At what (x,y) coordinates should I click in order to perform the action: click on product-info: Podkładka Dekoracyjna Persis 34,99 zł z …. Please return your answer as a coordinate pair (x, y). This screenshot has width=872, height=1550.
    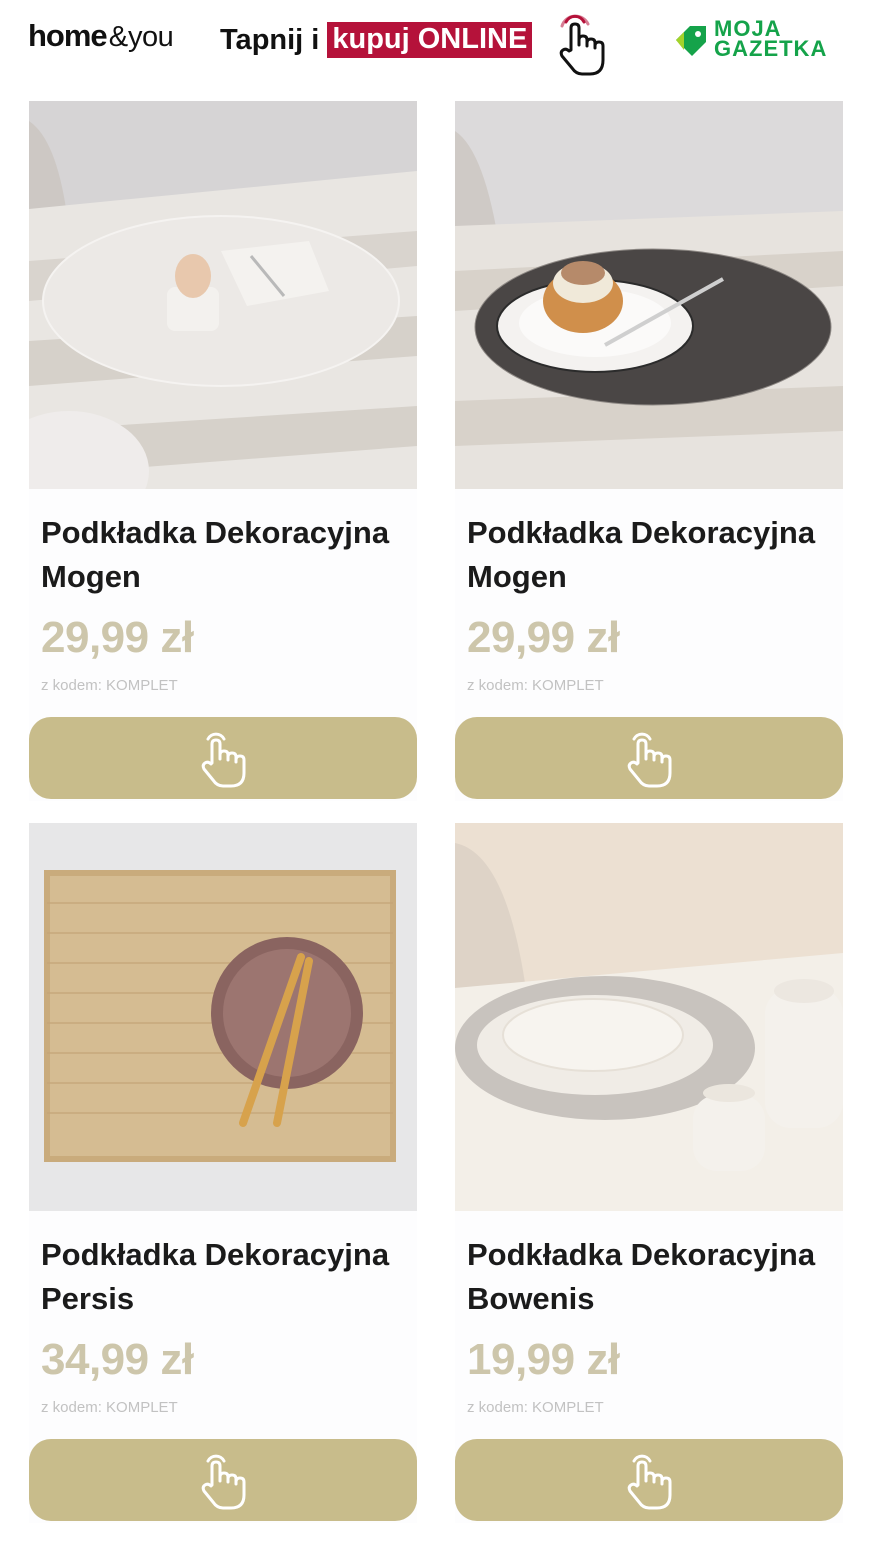
    Looking at the image, I should click on (223, 1367).